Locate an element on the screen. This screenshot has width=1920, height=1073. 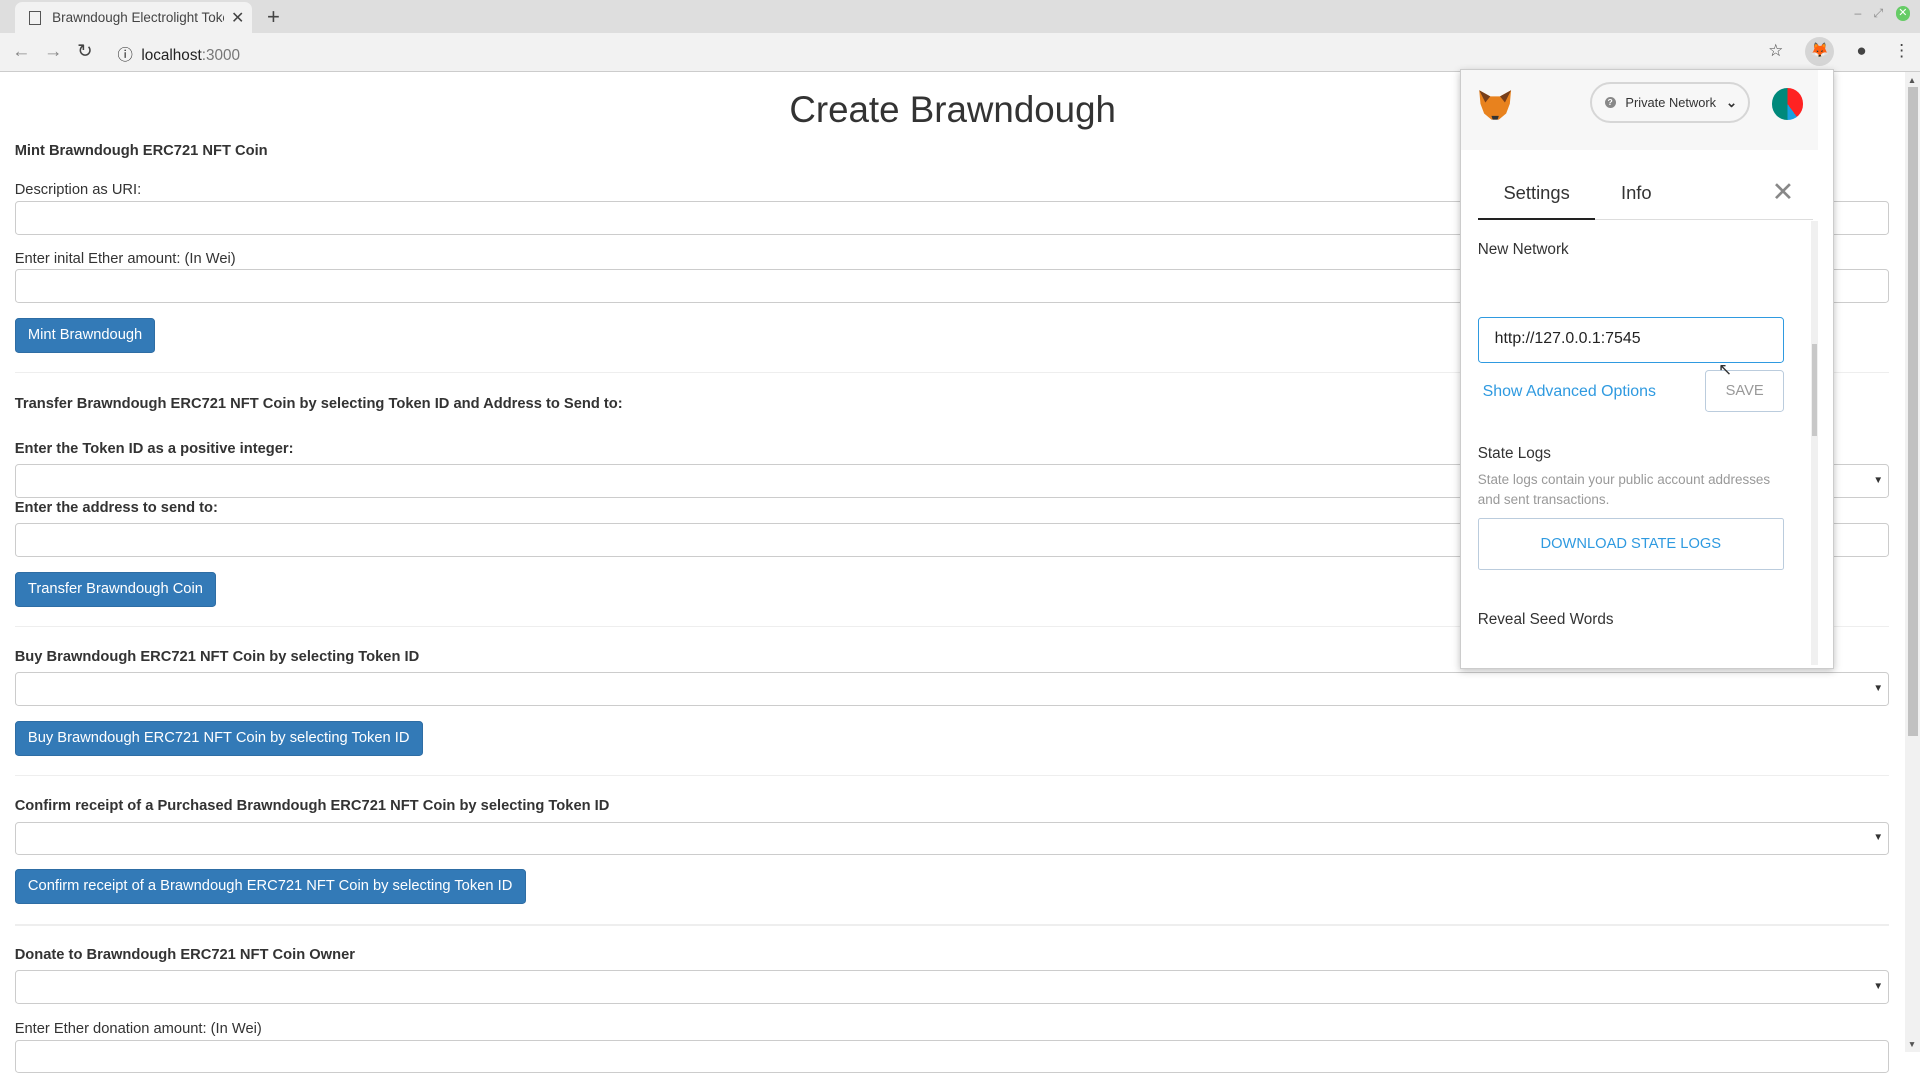
browser-tab: Brawndough Electrolight Token ✕ is located at coordinates (133, 18).